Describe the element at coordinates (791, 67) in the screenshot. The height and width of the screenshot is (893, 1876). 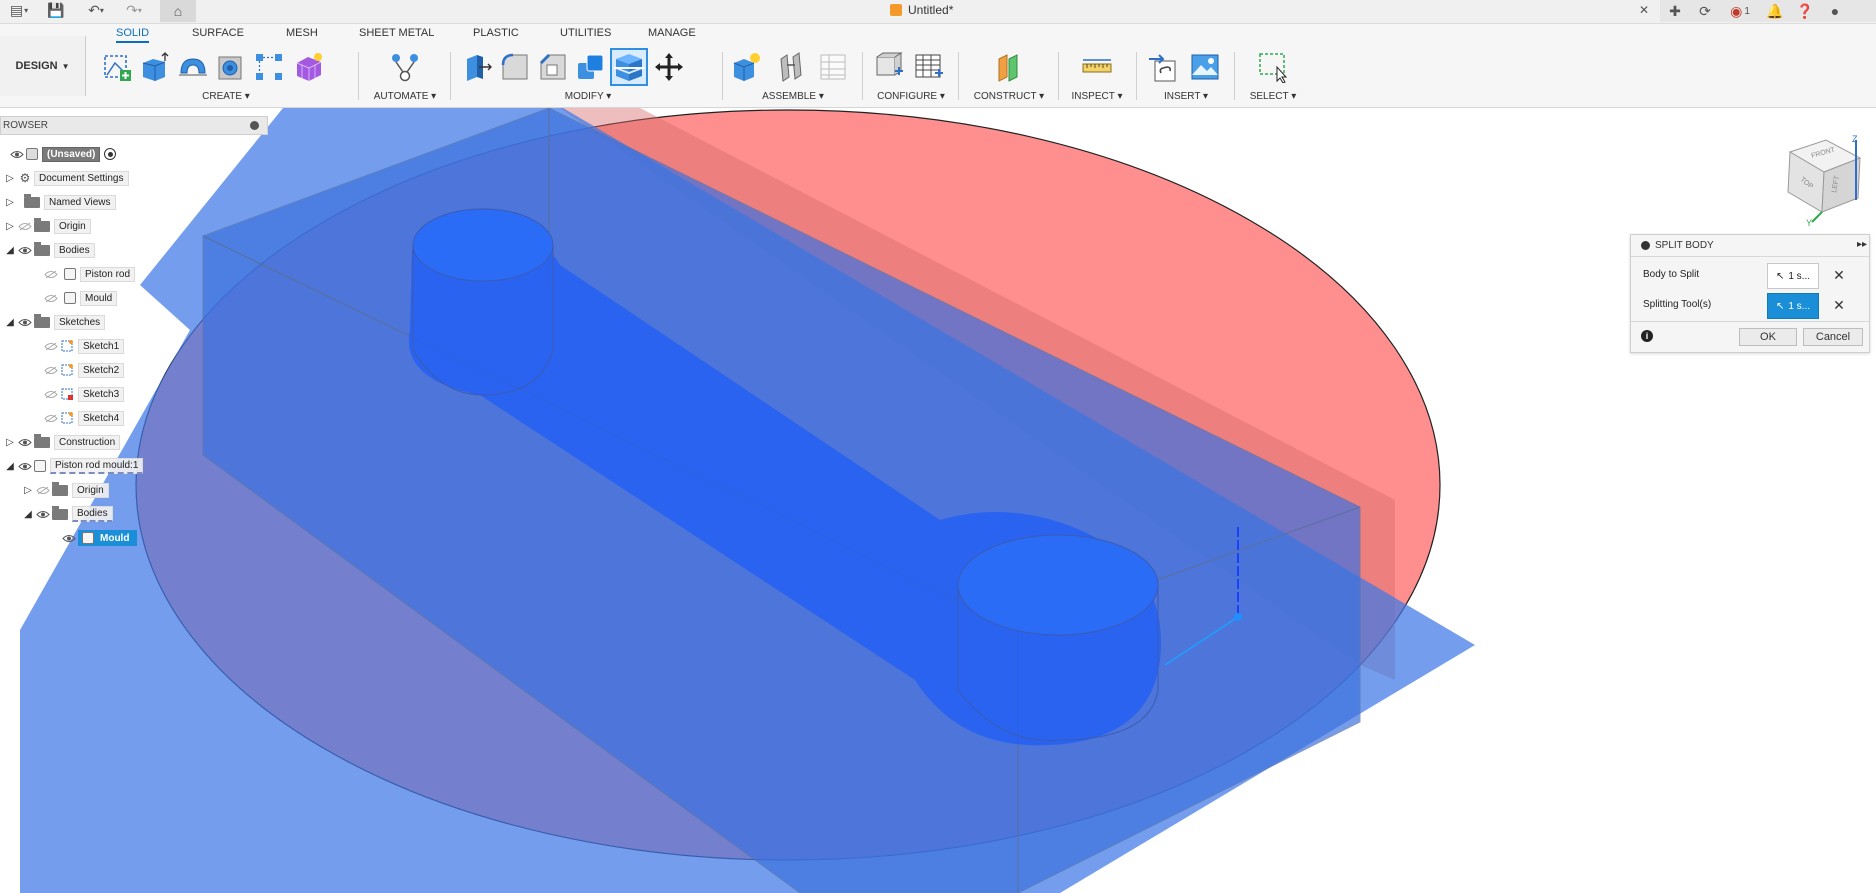
I see `joint-button` at that location.